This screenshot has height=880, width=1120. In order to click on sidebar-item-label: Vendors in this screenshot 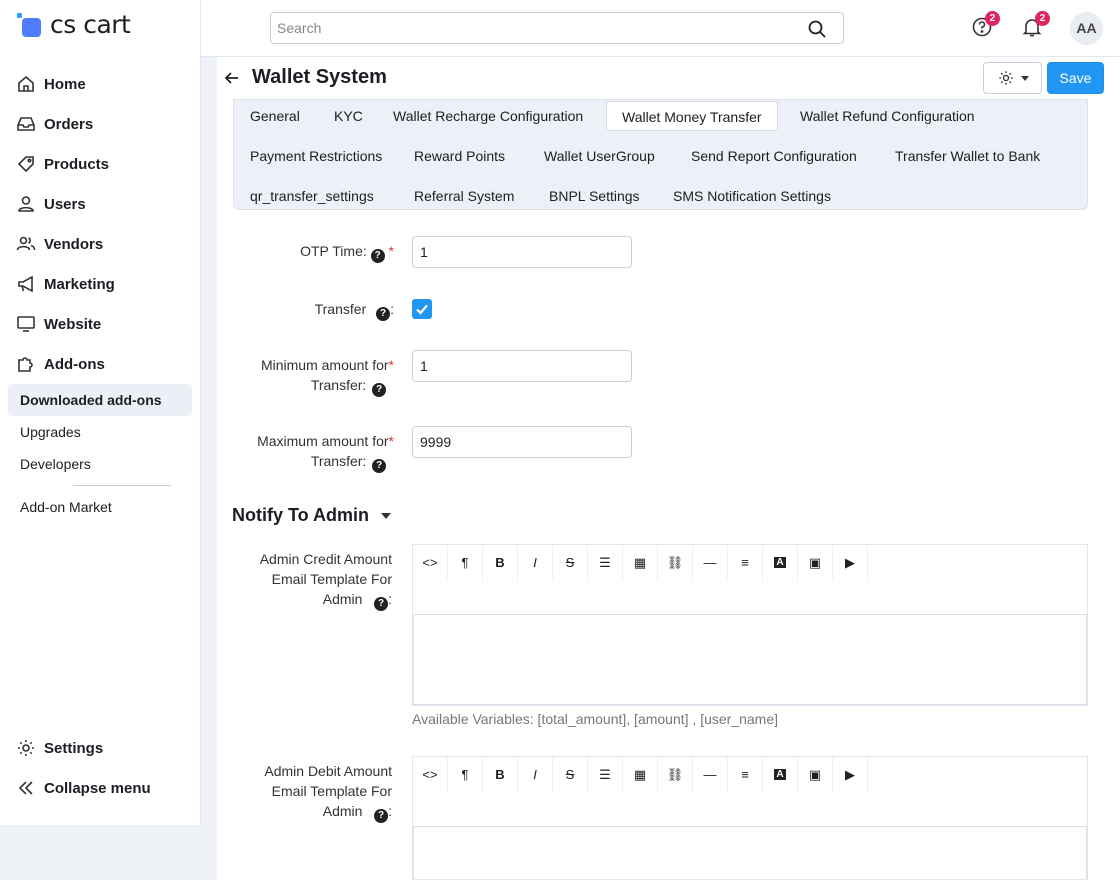, I will do `click(74, 244)`.